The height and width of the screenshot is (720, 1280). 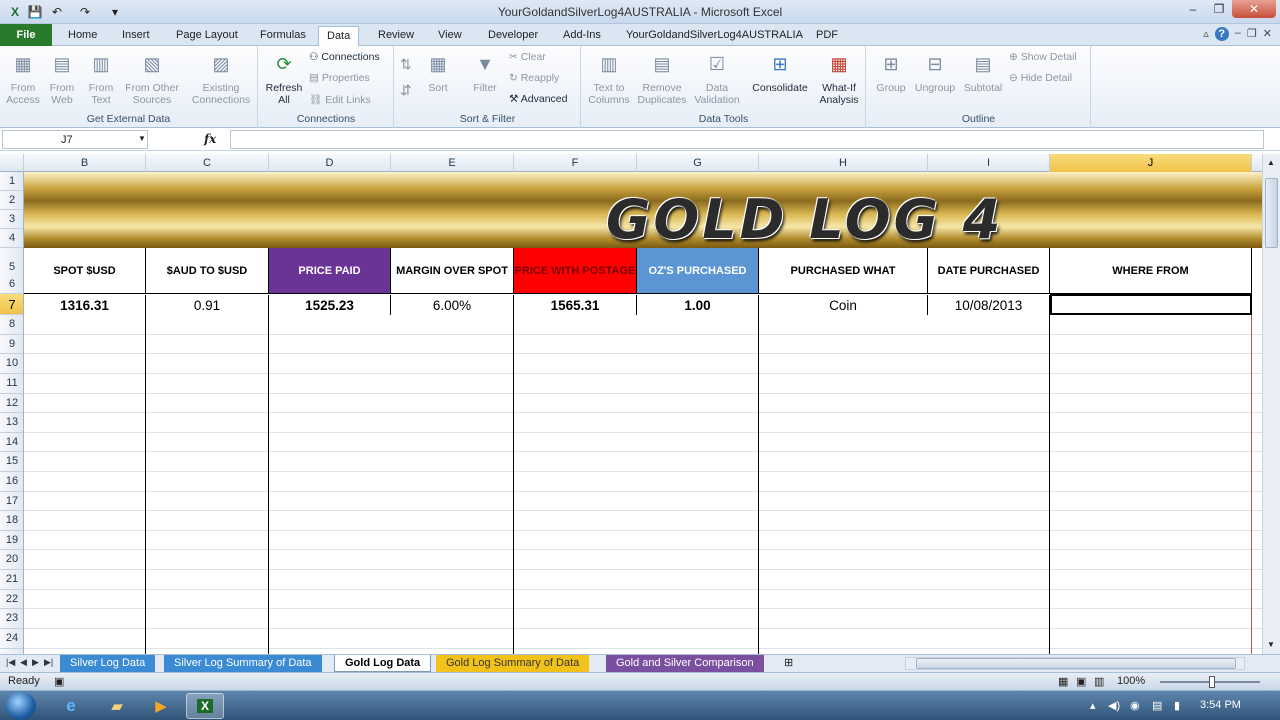 What do you see at coordinates (698, 271) in the screenshot?
I see `header-ozs-purchased: OZ'S PURCHASED` at bounding box center [698, 271].